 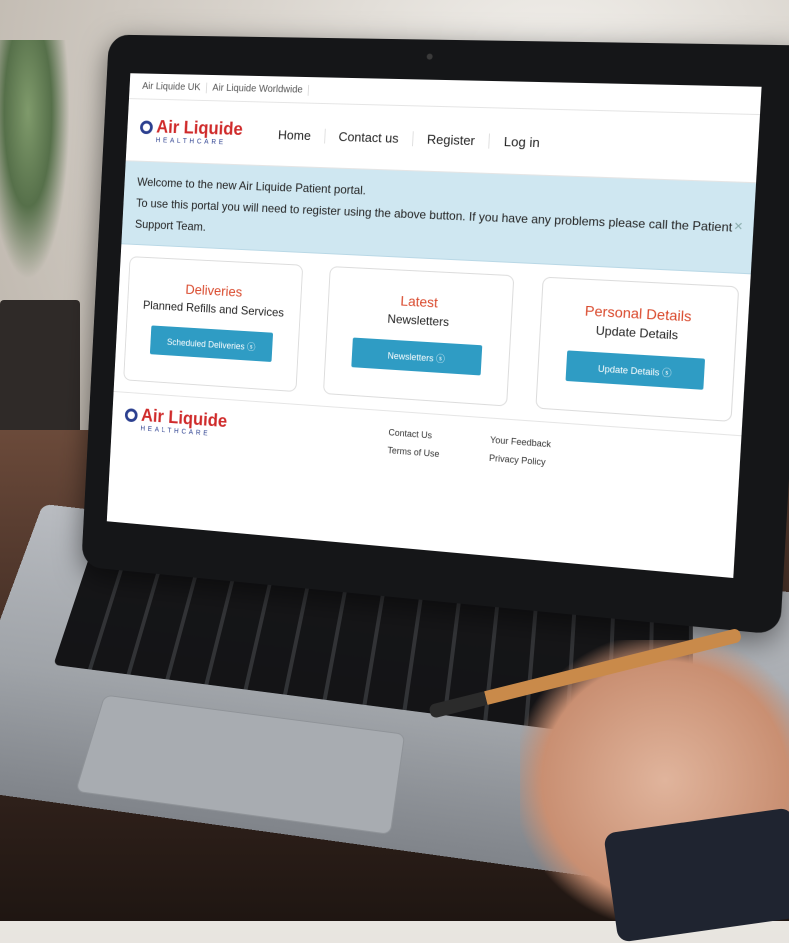 What do you see at coordinates (429, 56) in the screenshot?
I see `webcam-icon` at bounding box center [429, 56].